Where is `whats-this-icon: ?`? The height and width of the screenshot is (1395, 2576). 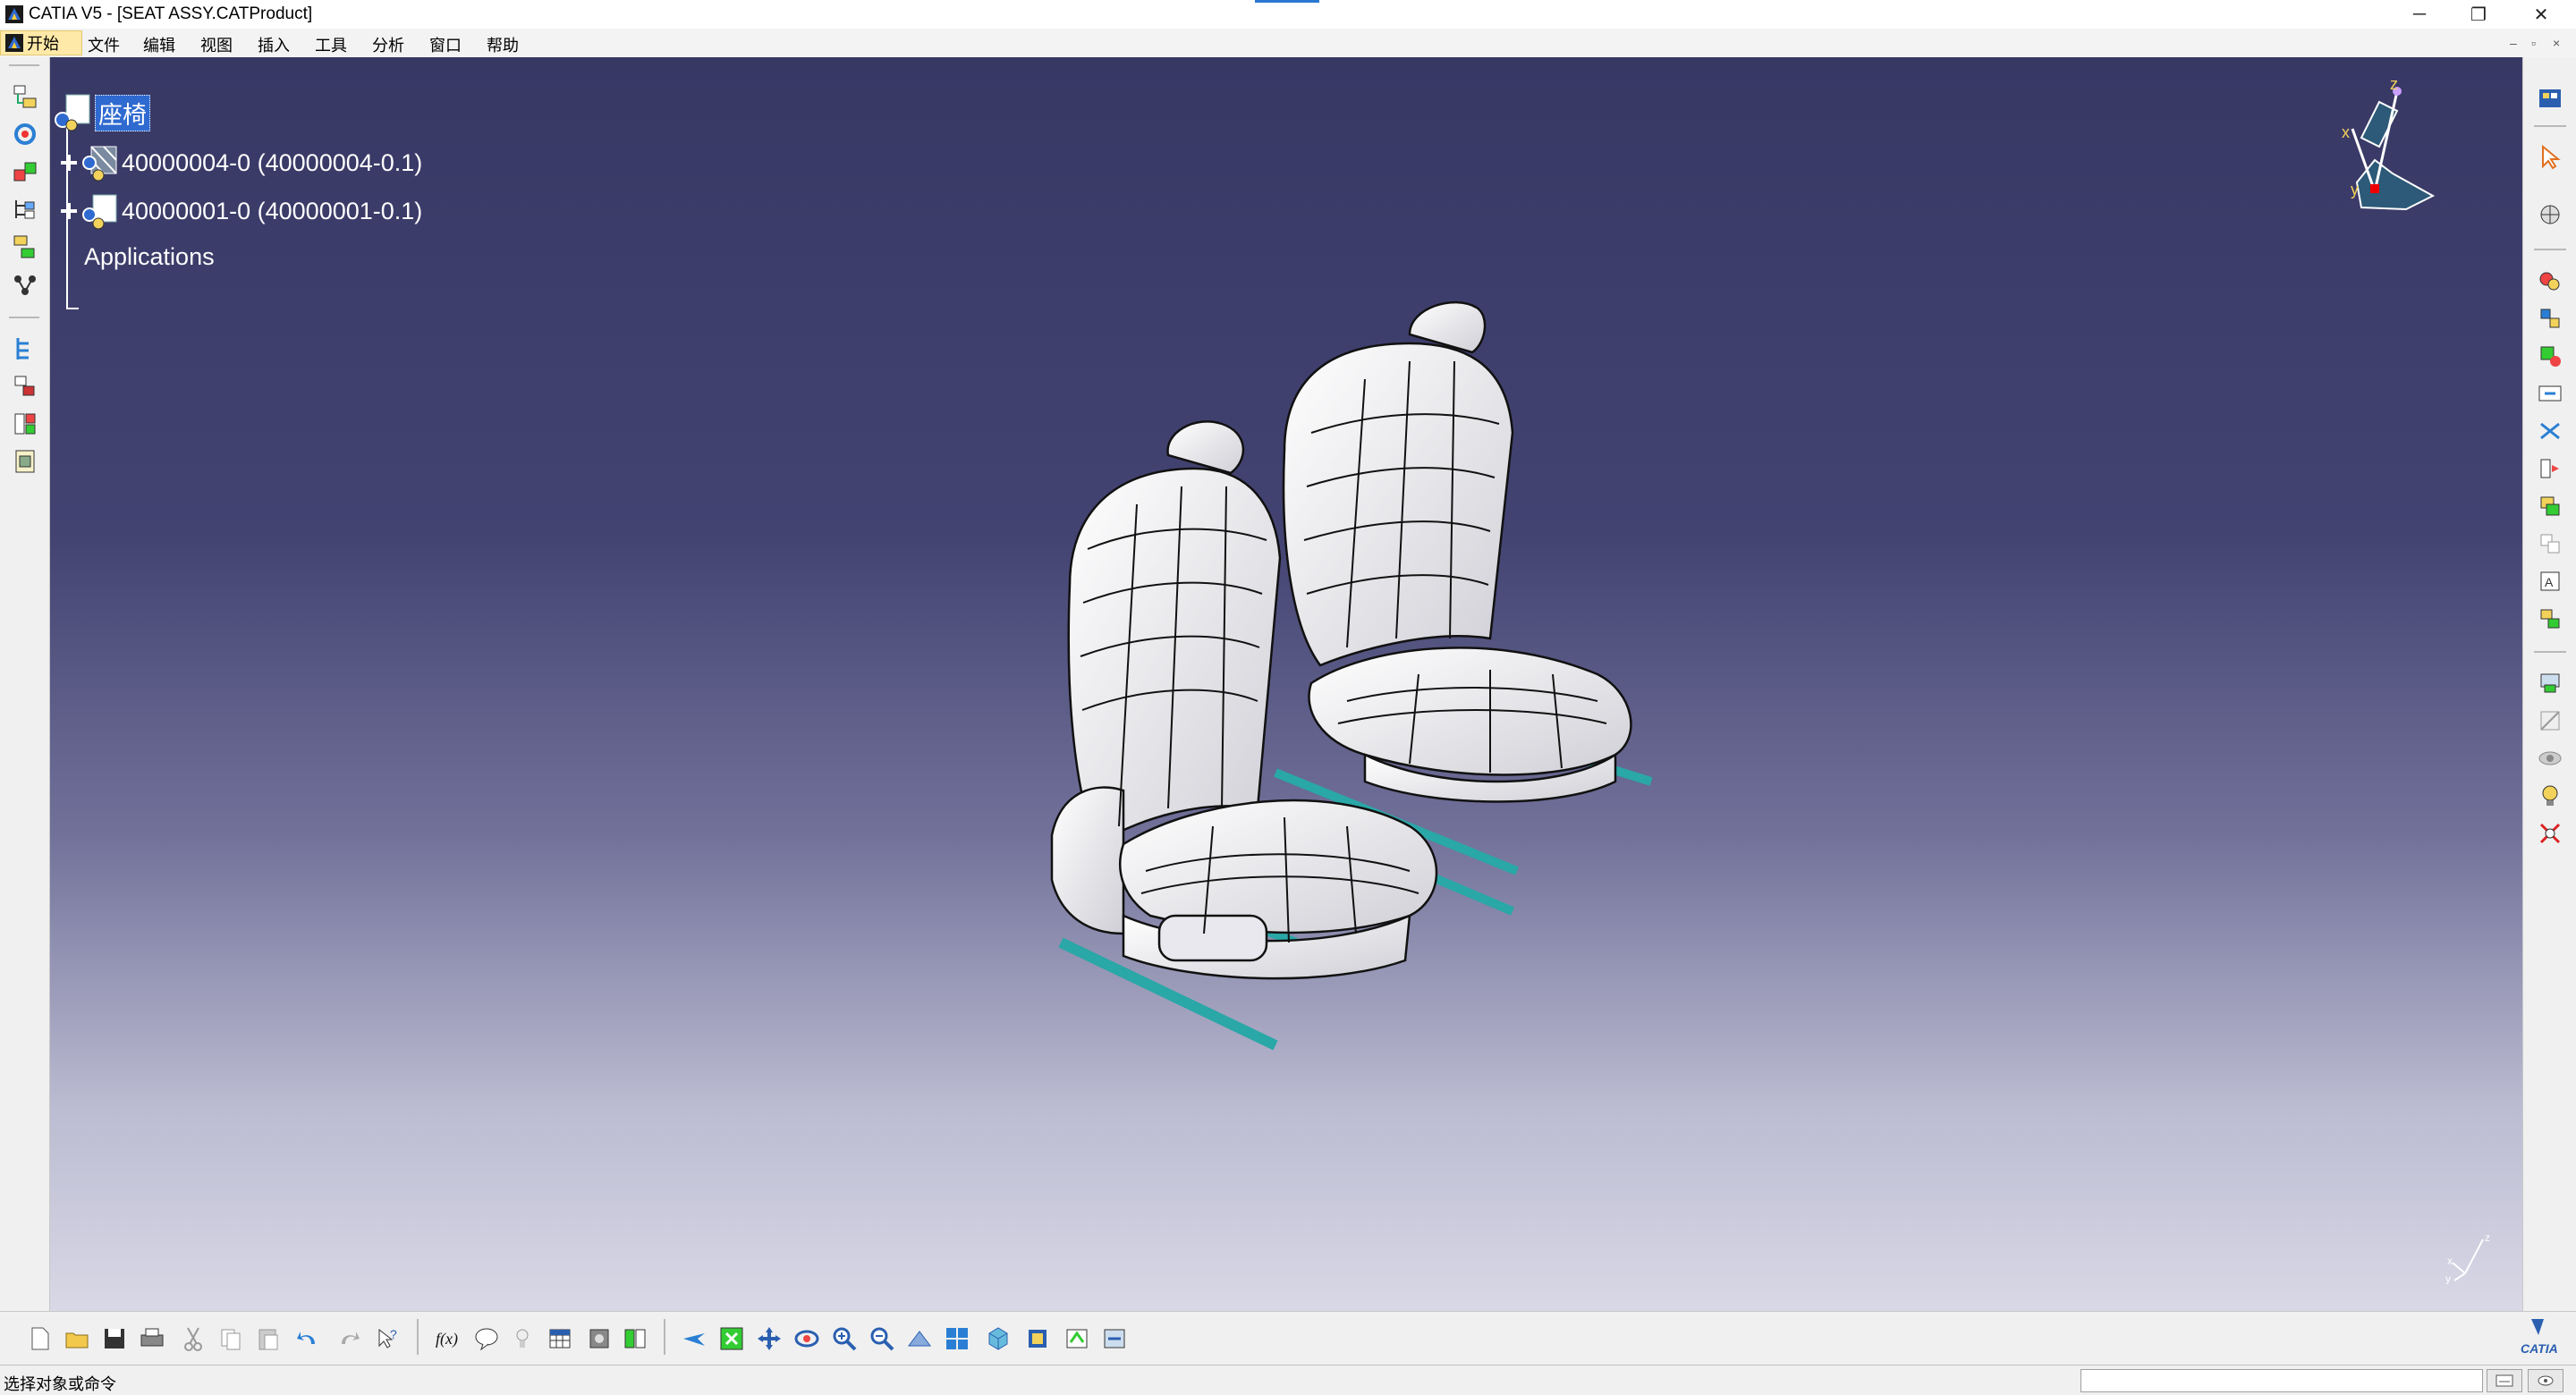
whats-this-icon: ? is located at coordinates (388, 1339).